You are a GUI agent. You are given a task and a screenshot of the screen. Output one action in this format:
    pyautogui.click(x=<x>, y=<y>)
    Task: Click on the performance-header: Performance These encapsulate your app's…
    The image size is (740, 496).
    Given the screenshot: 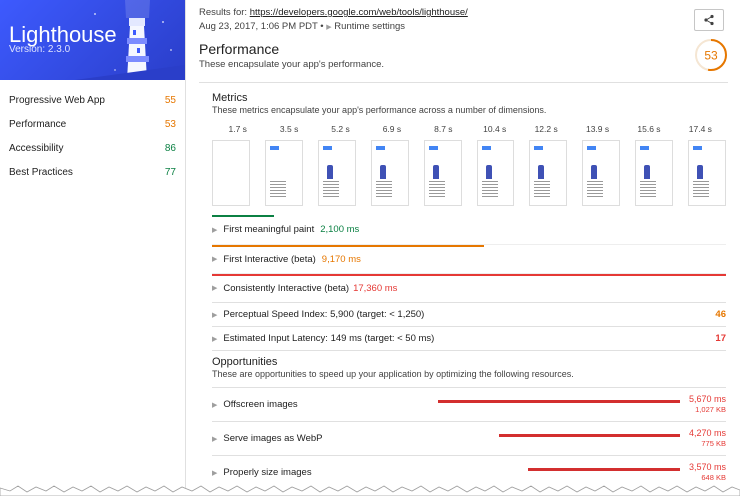 What is the action you would take?
    pyautogui.click(x=463, y=60)
    